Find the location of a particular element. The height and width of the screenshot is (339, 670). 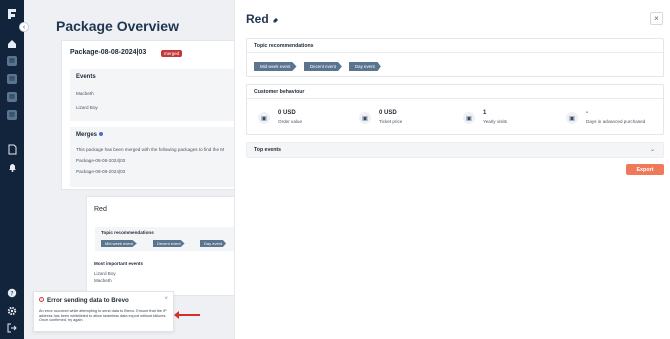

info-icon is located at coordinates (101, 134).